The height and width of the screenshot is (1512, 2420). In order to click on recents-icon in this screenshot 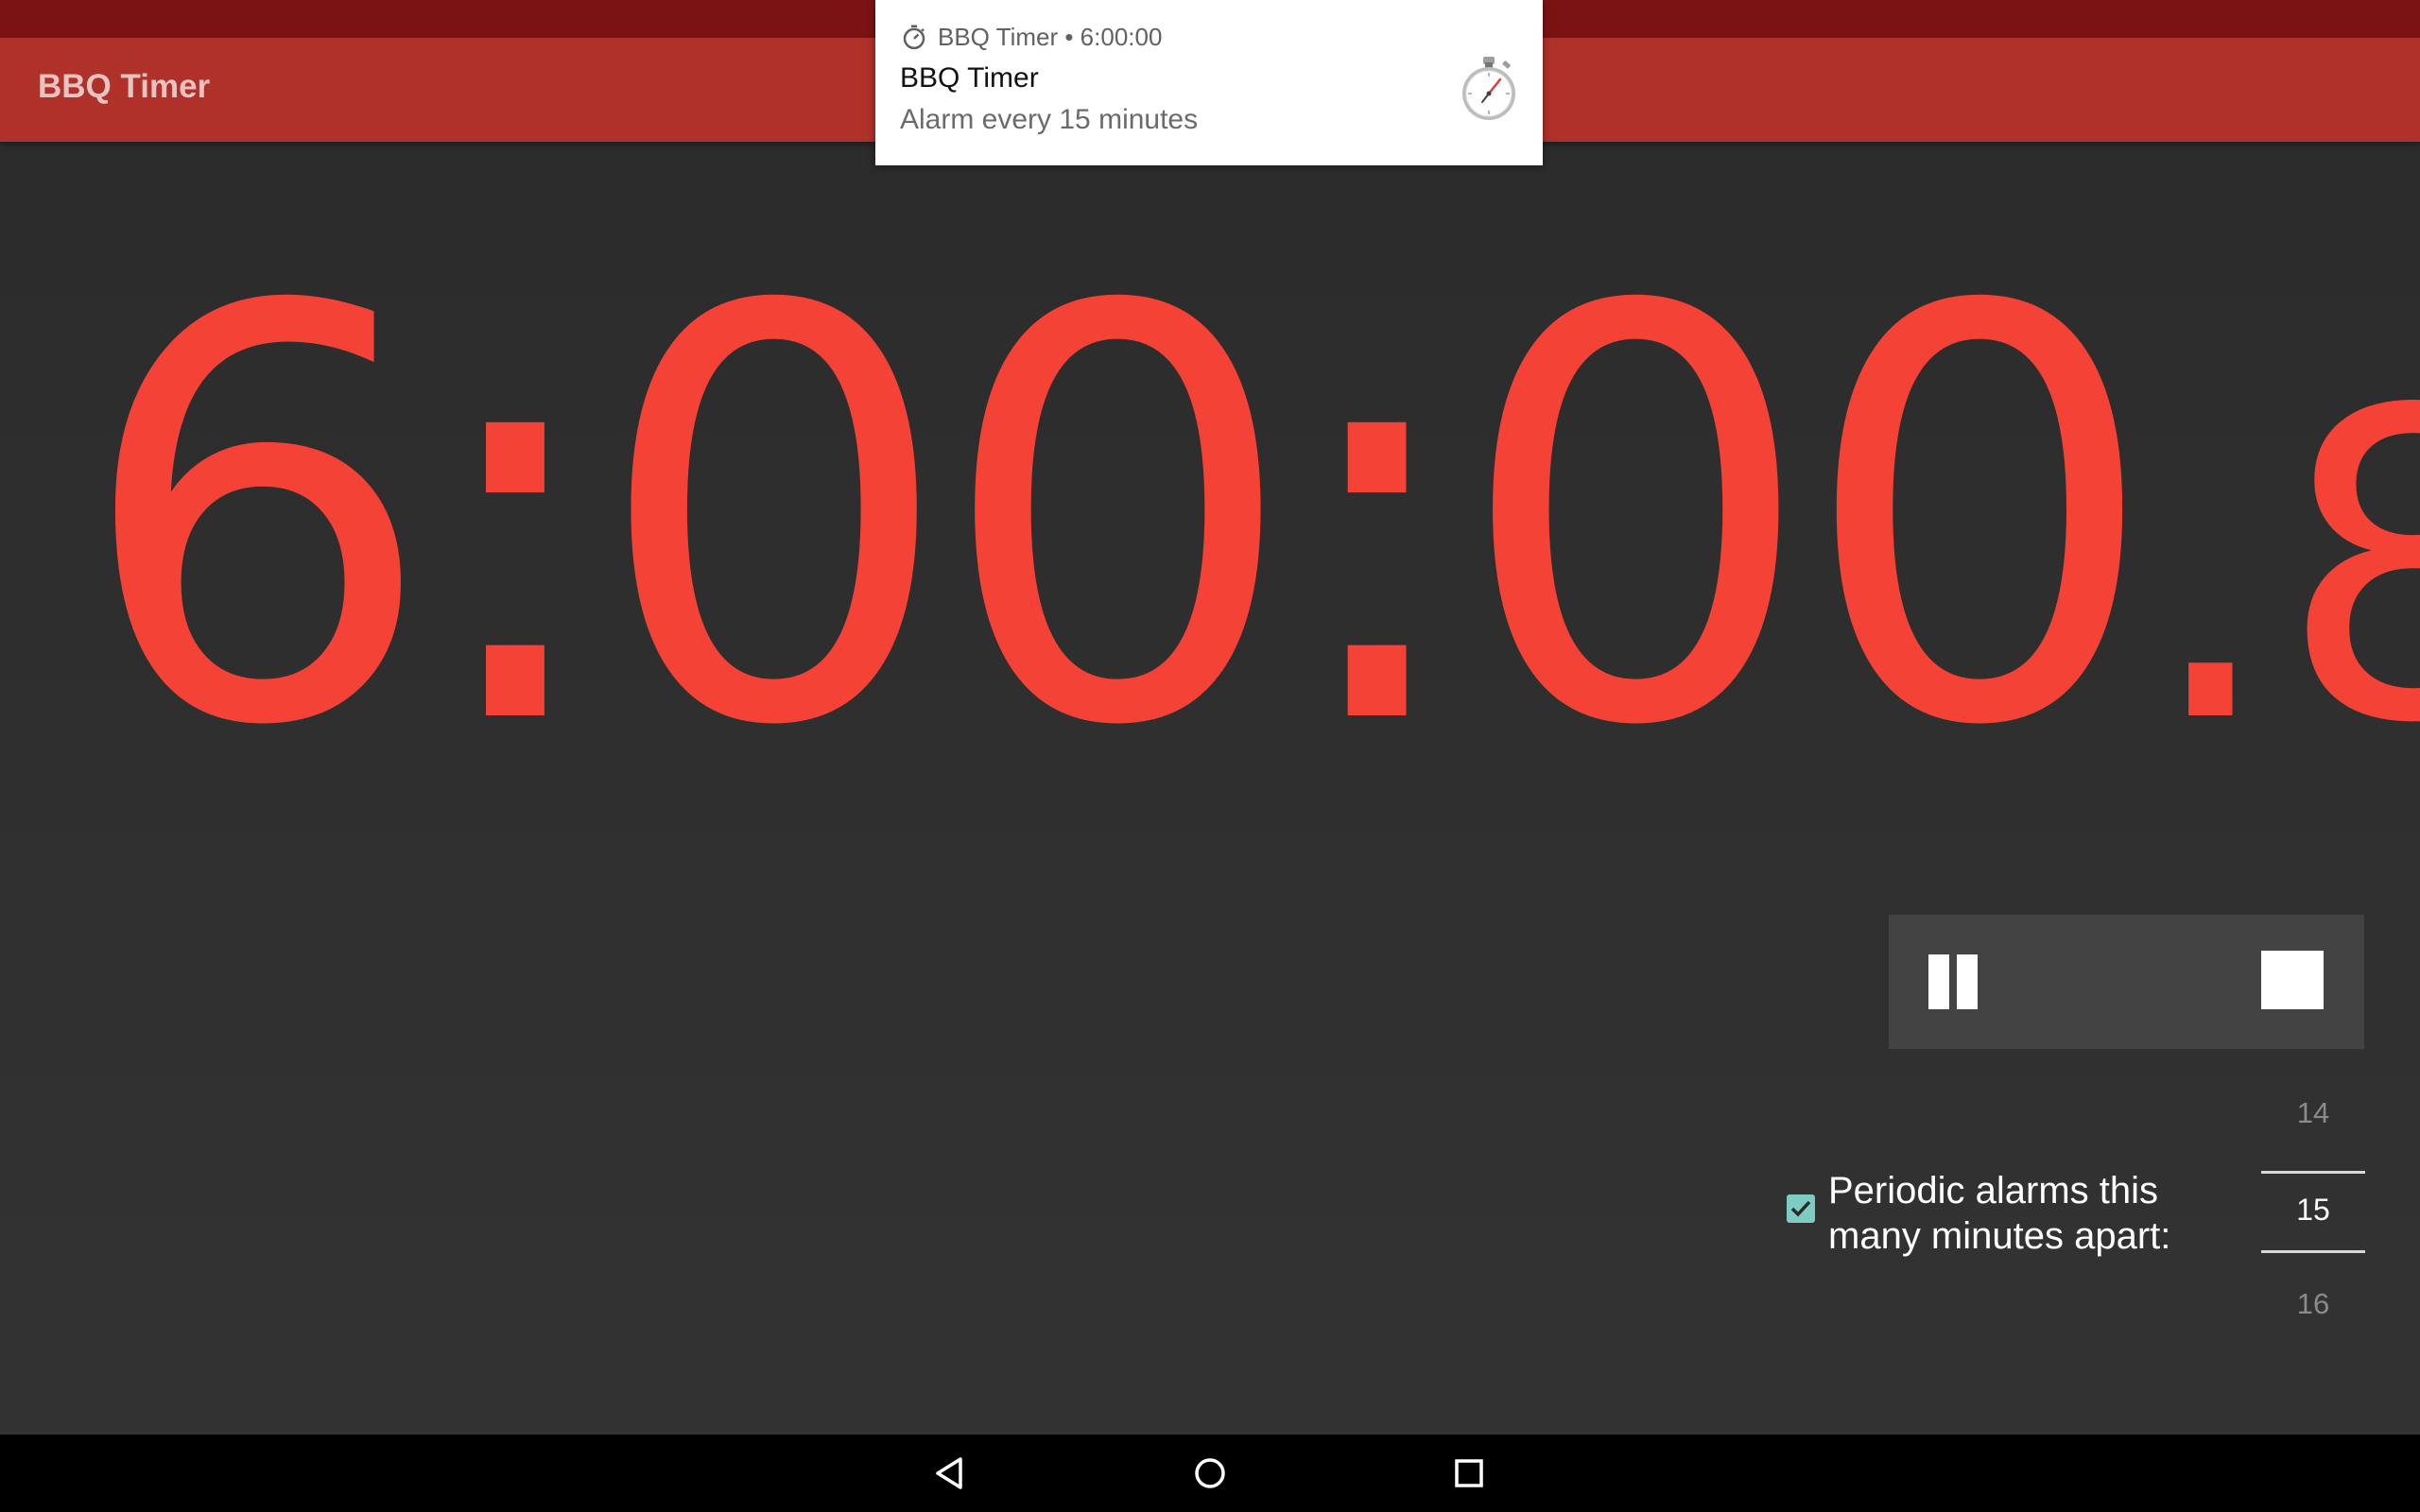, I will do `click(1469, 1473)`.